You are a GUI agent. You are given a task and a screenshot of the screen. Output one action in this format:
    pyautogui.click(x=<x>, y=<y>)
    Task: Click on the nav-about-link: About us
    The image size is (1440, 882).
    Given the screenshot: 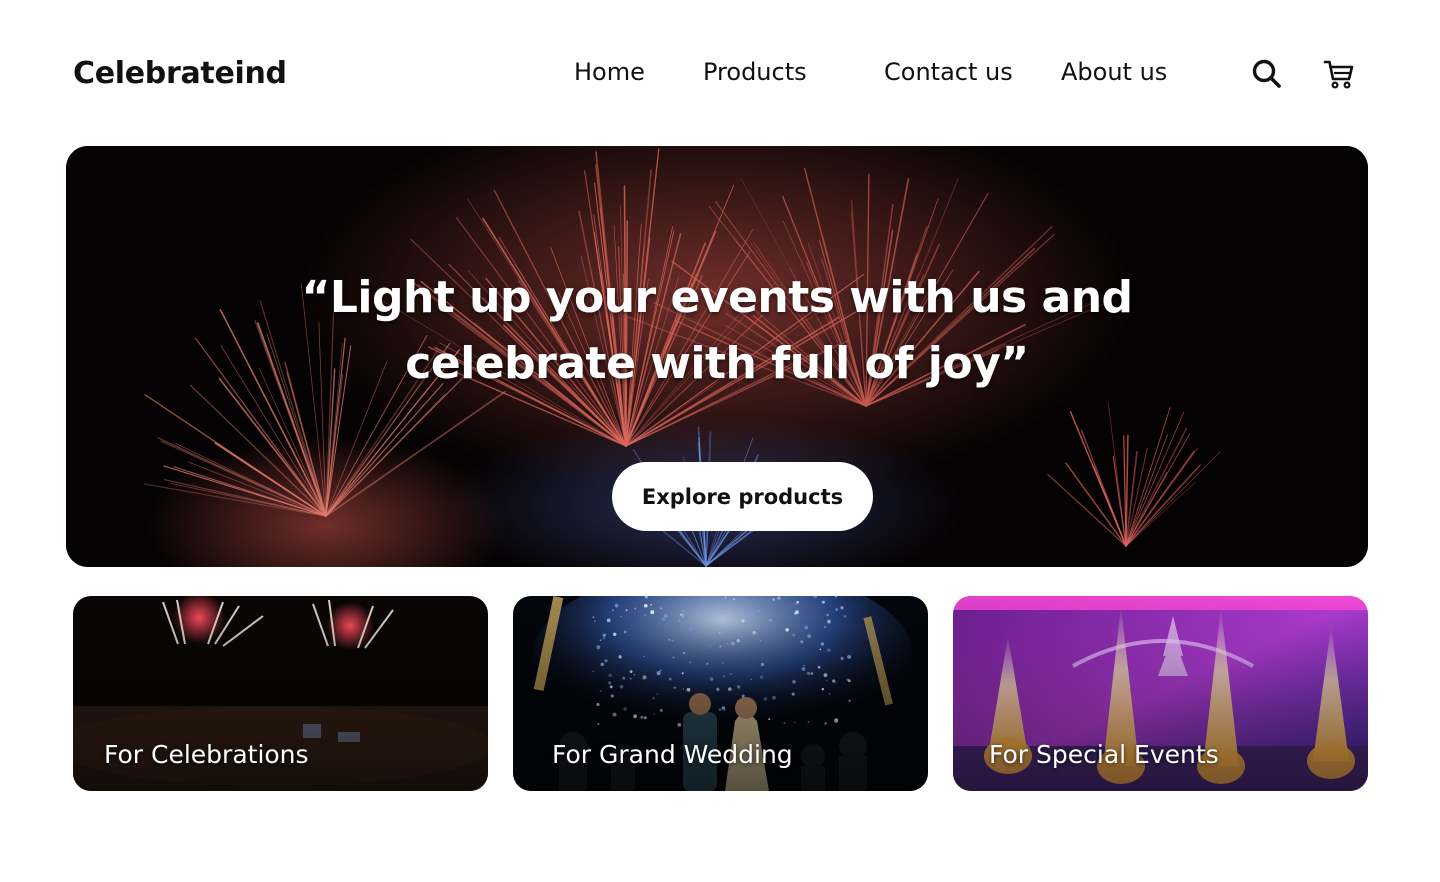 What is the action you would take?
    pyautogui.click(x=1114, y=72)
    